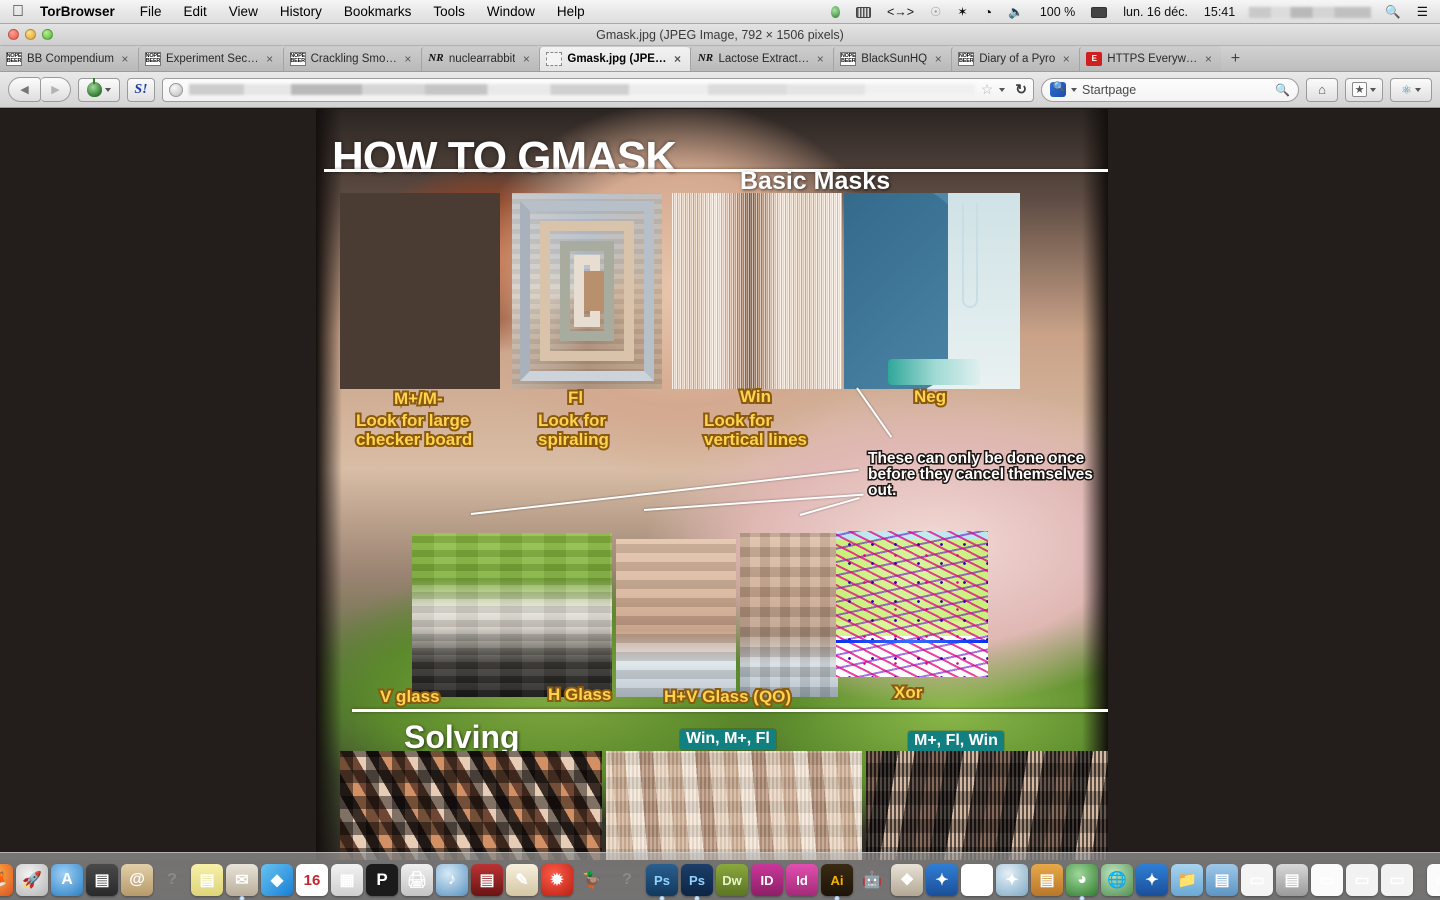  Describe the element at coordinates (417, 880) in the screenshot. I see `printer-icon: 🖨` at that location.